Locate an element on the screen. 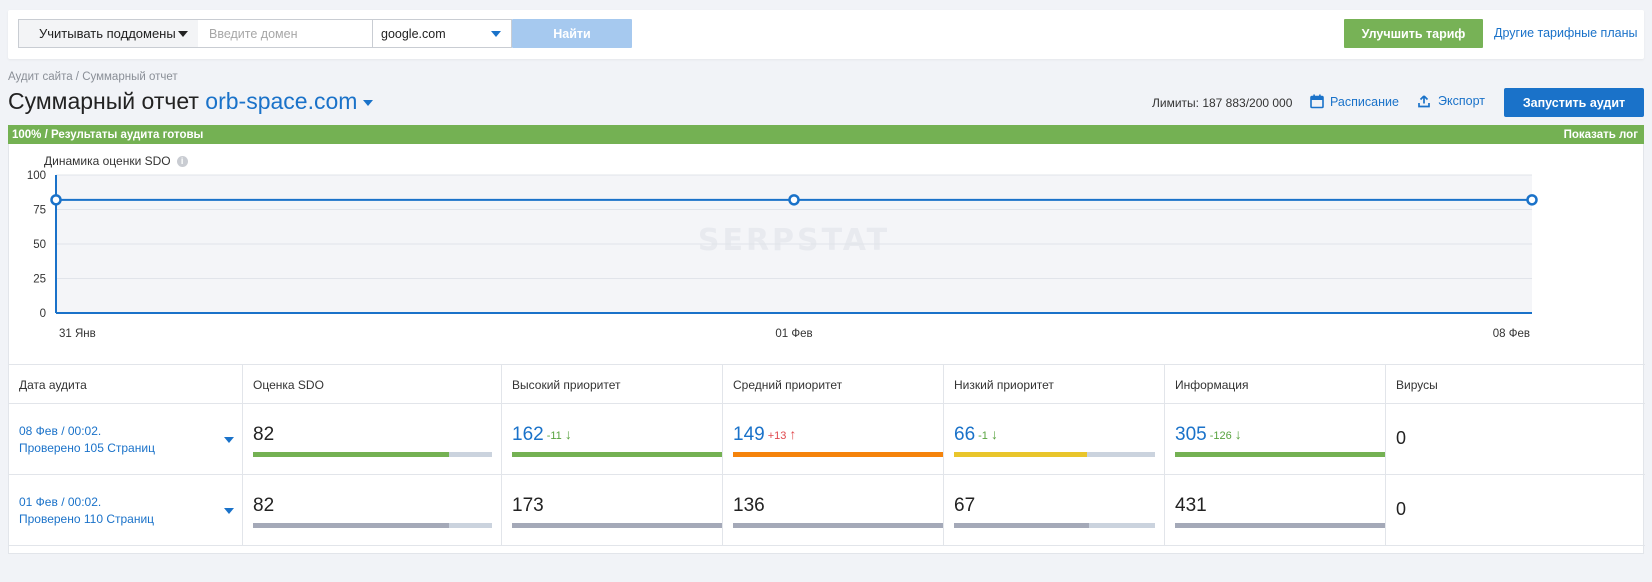 The image size is (1652, 582). medium-priority-value: 149 +13 ↑ is located at coordinates (764, 435).